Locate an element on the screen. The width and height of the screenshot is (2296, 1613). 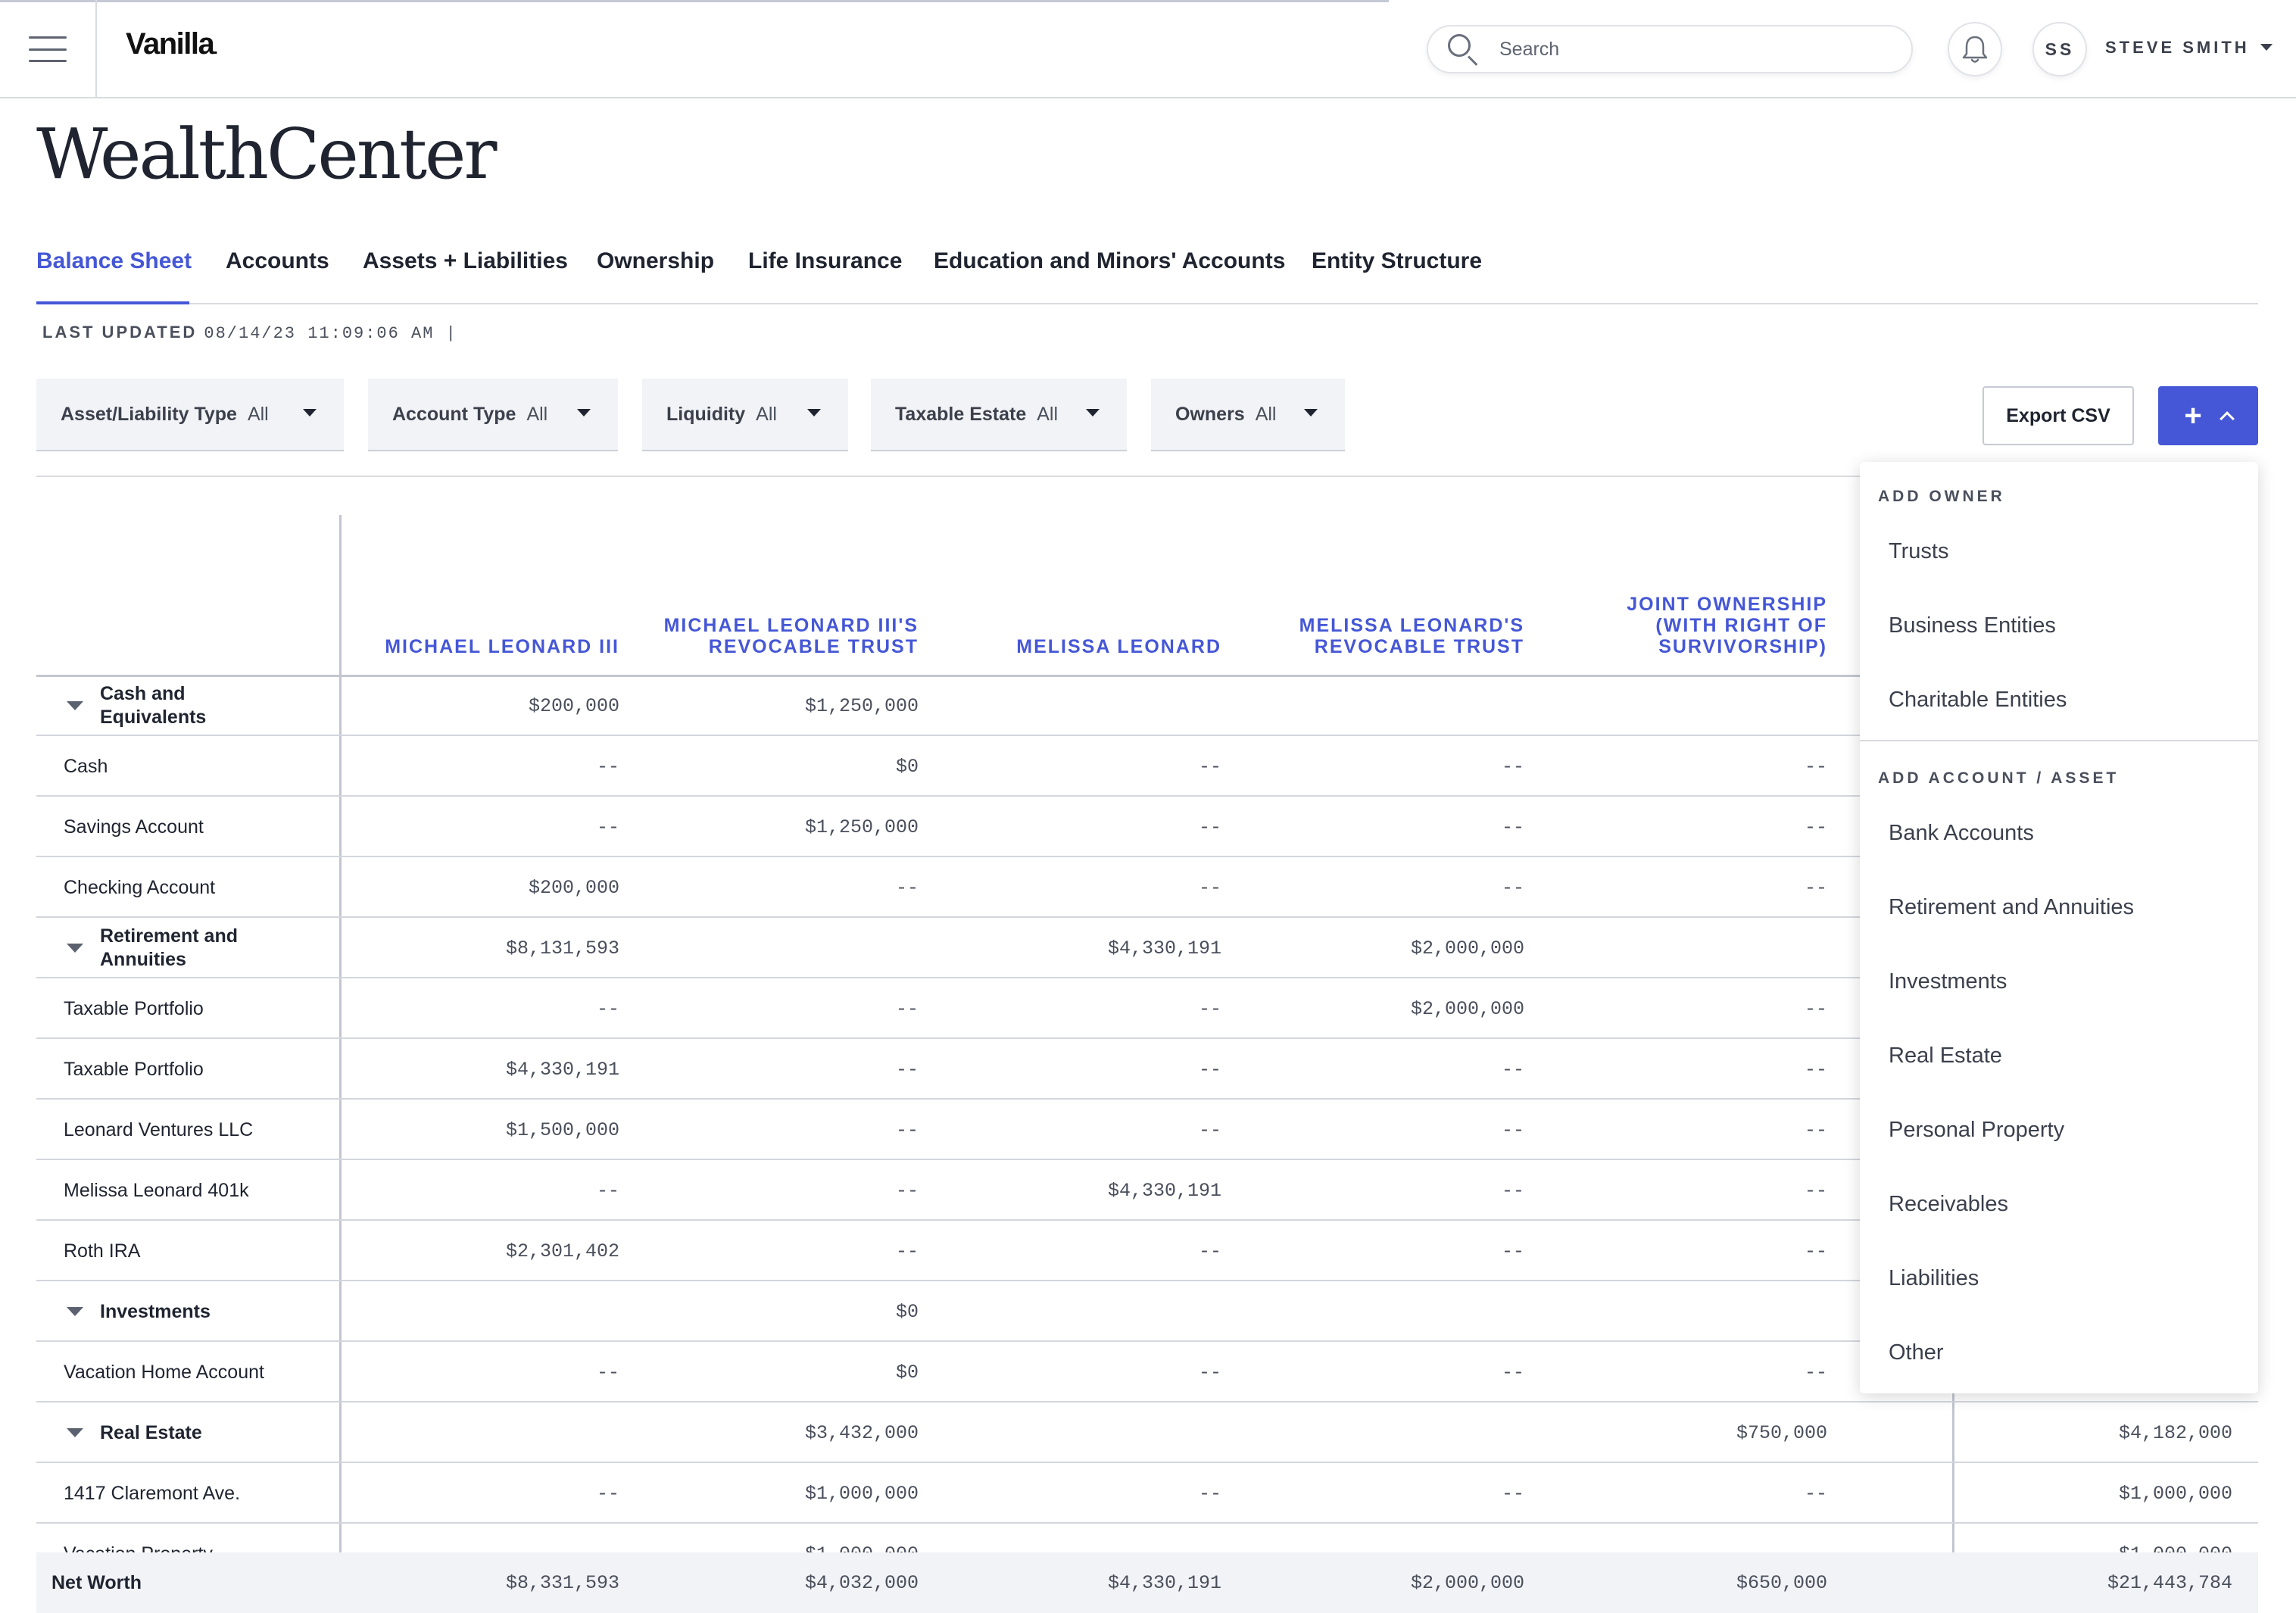
menu-item-charitable-entities: Charitable Entities is located at coordinates (1978, 700).